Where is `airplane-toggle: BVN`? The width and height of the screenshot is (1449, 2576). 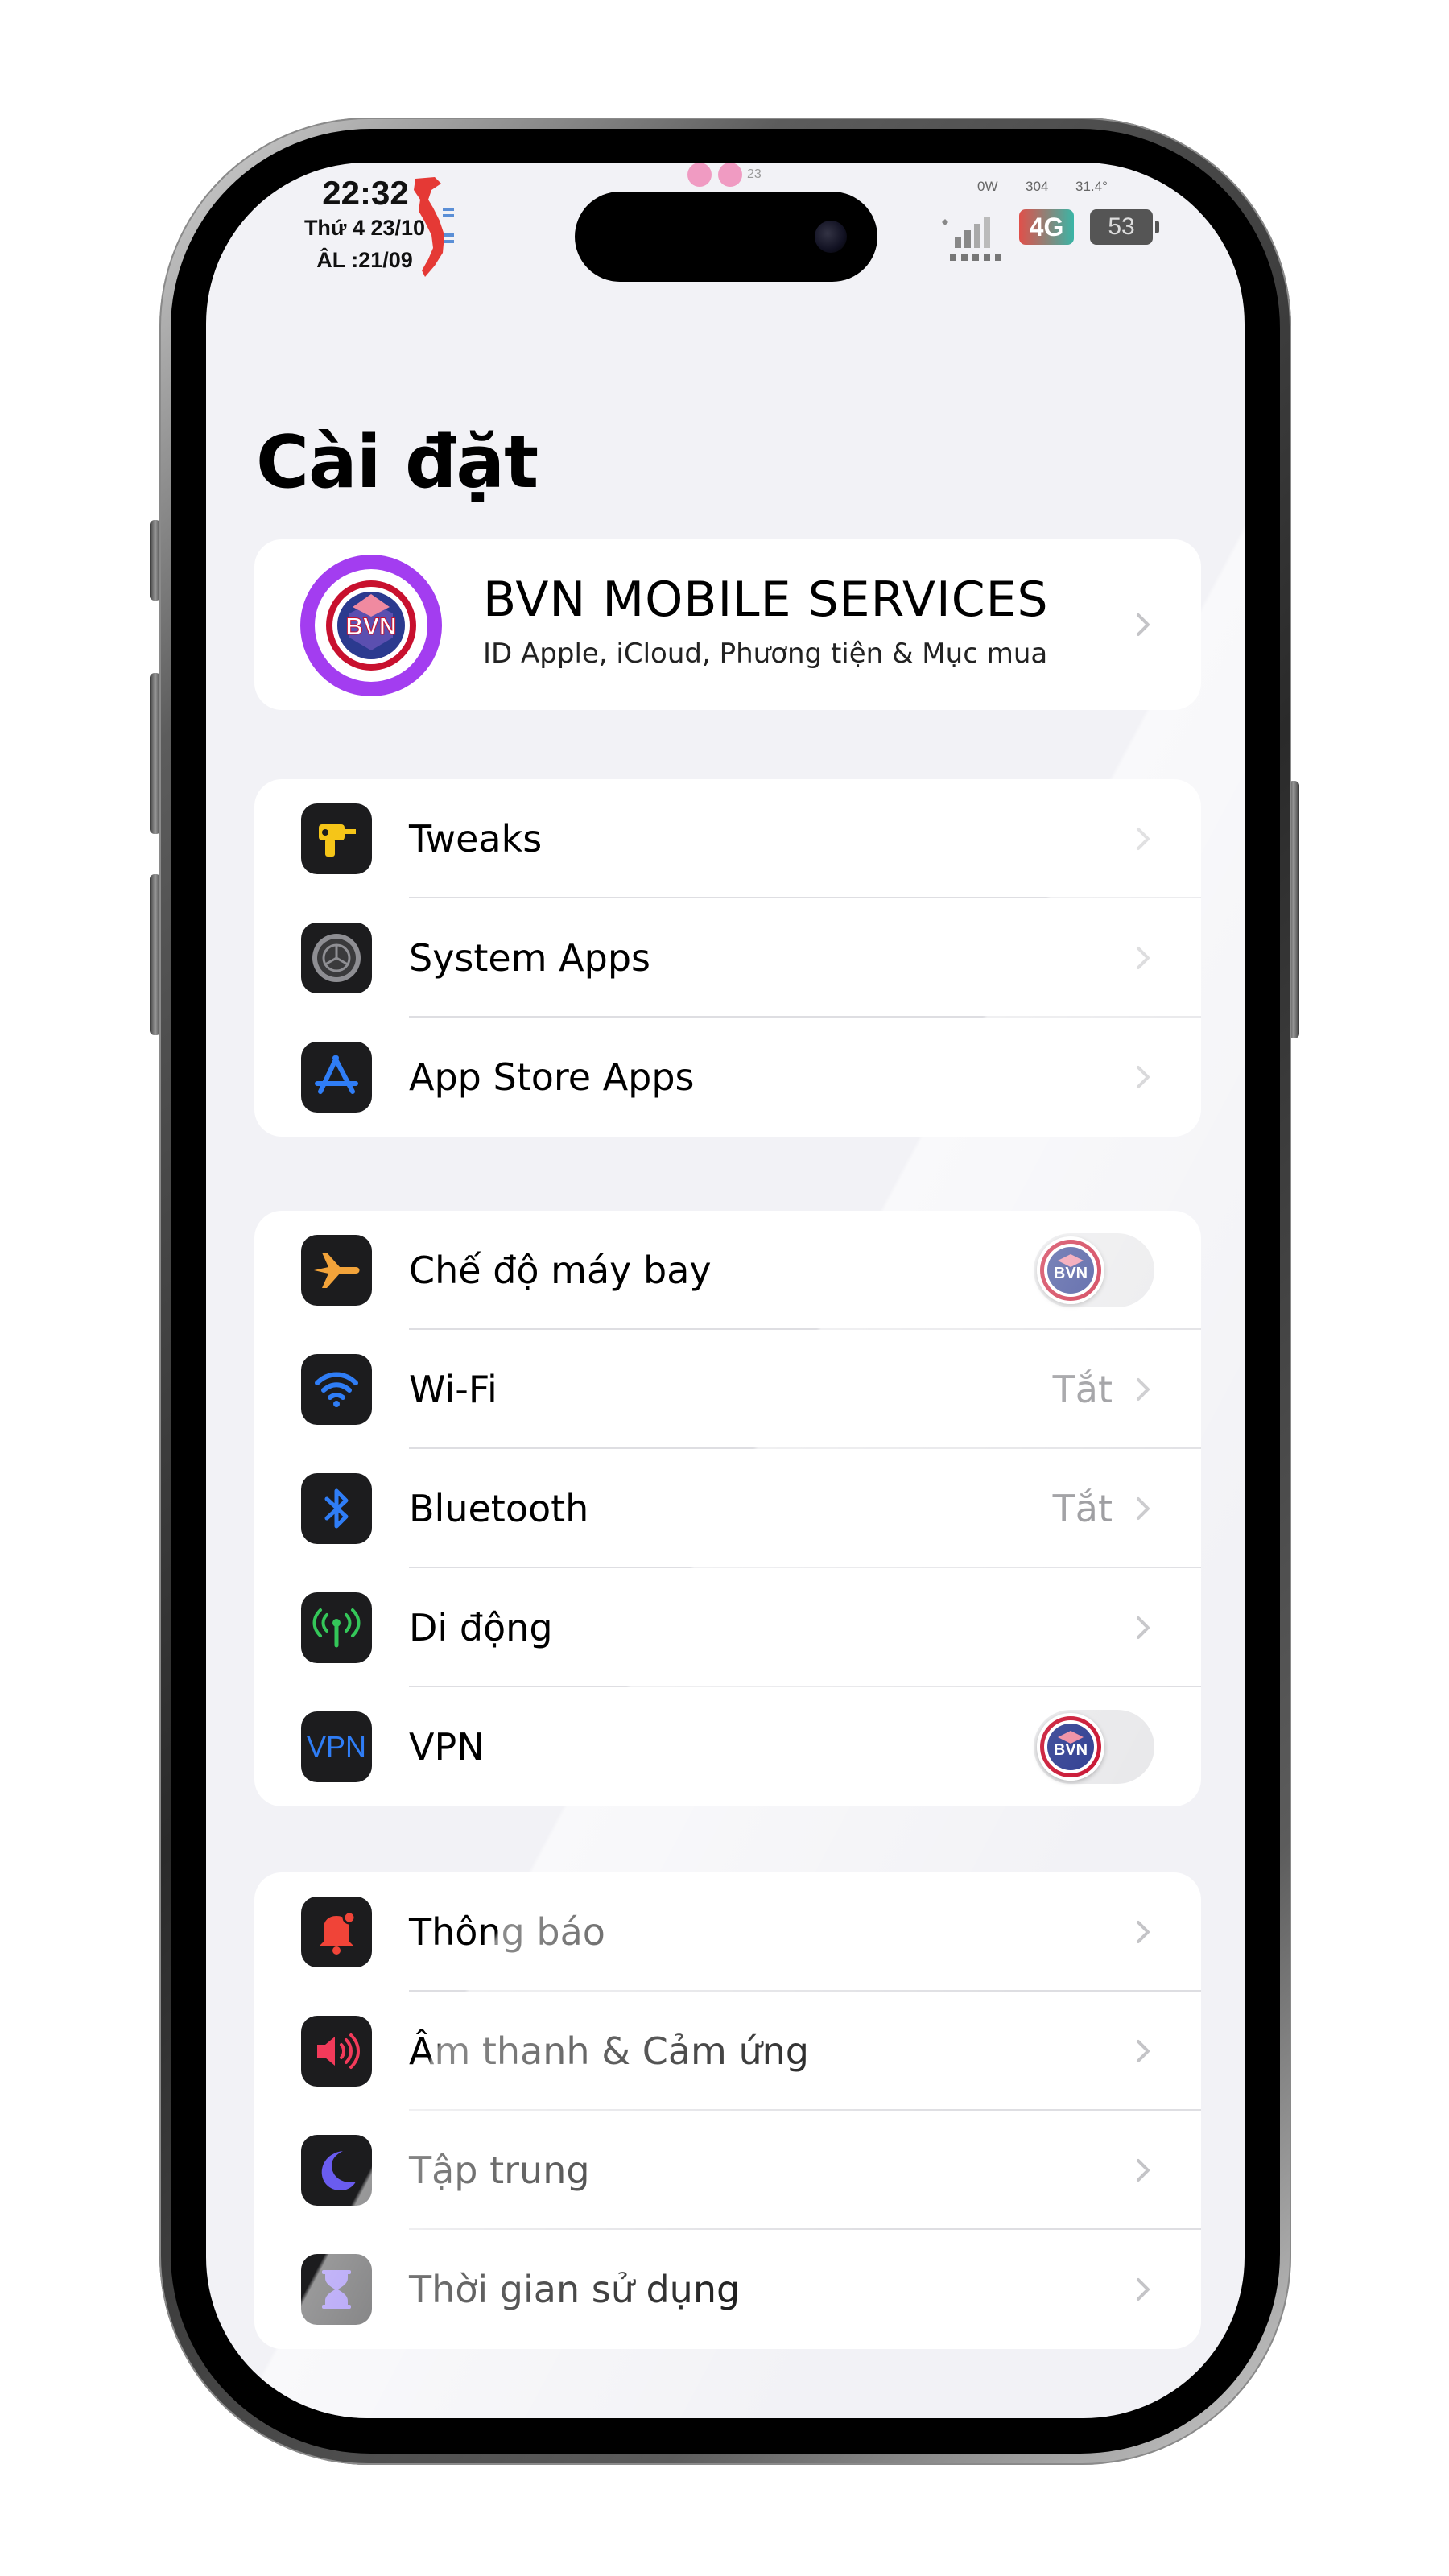 airplane-toggle: BVN is located at coordinates (1094, 1270).